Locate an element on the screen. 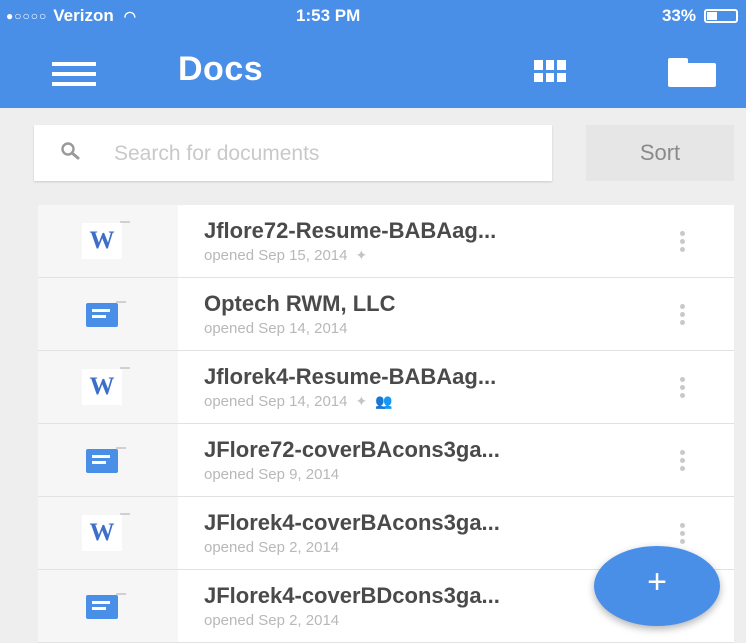 Image resolution: width=746 pixels, height=643 pixels. page-title: Docs is located at coordinates (221, 69).